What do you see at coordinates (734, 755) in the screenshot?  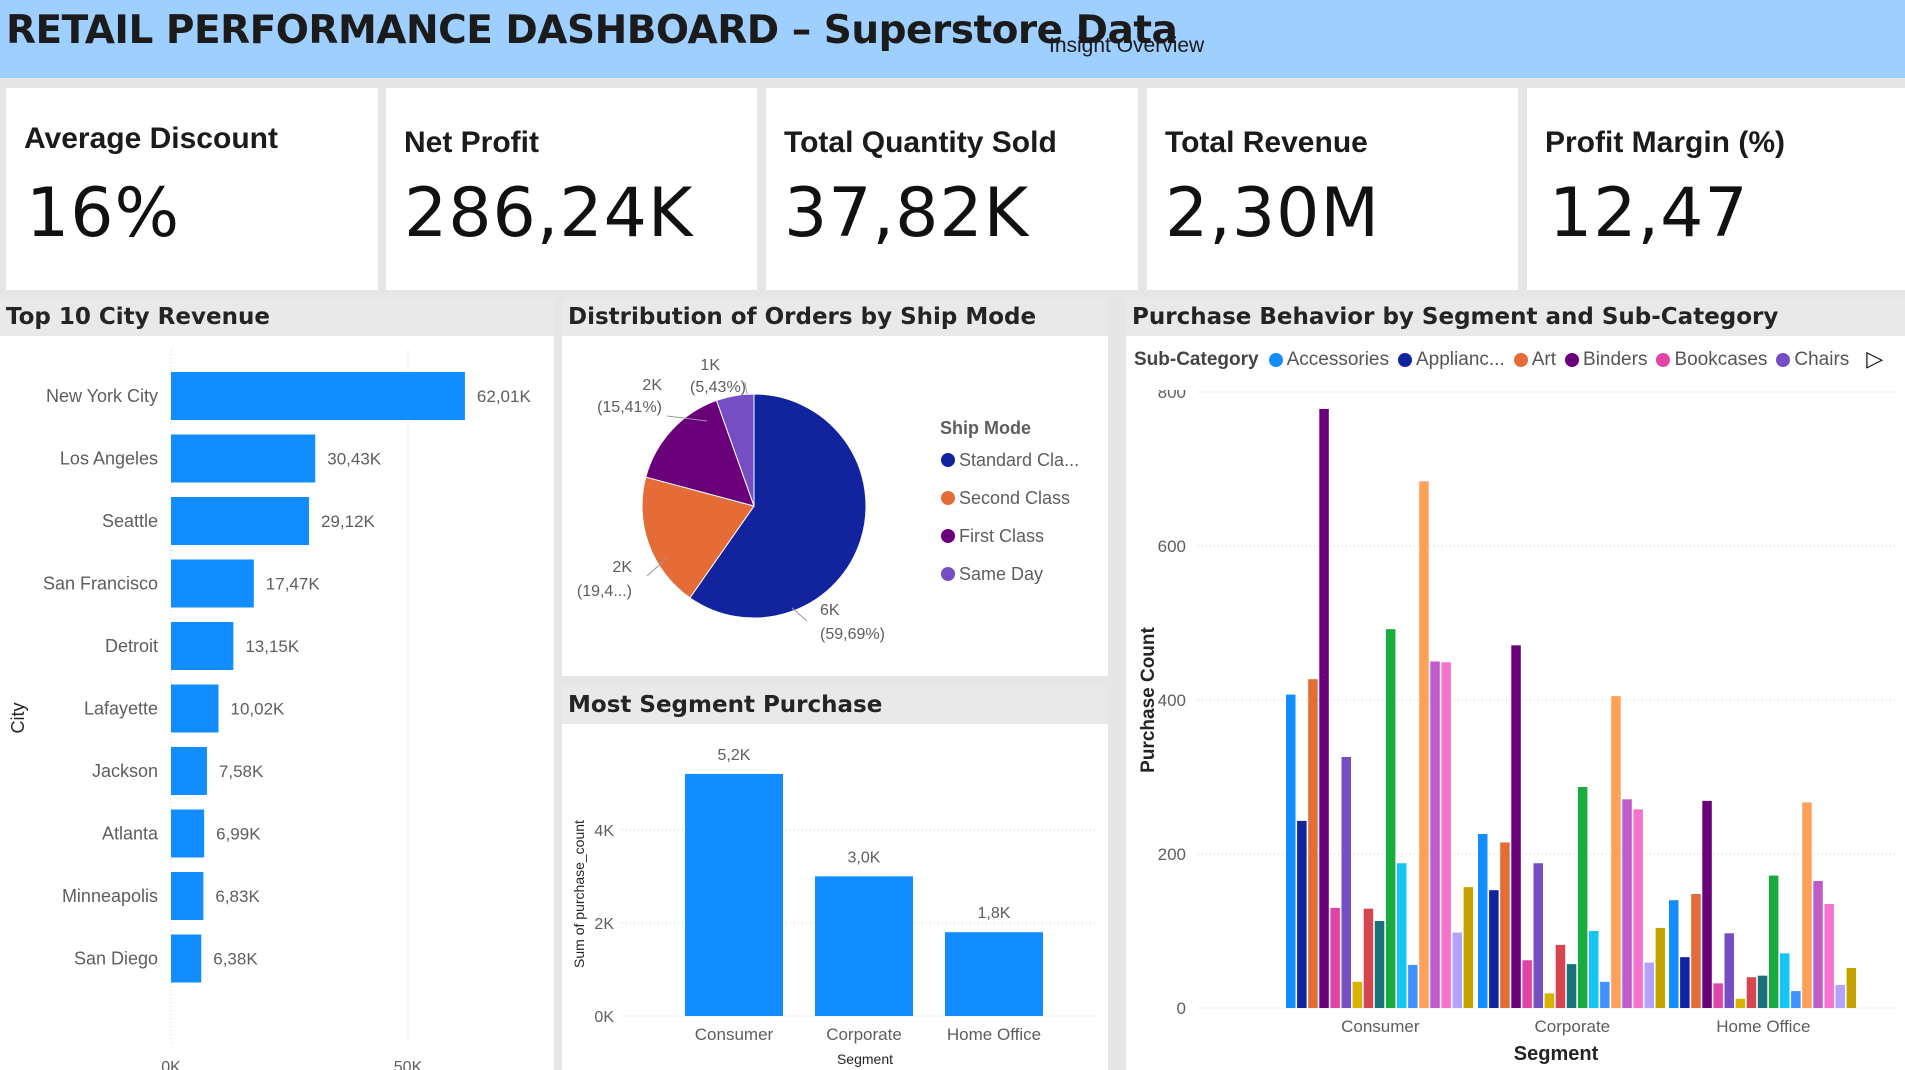 I see `bar-data-label: 5,2K` at bounding box center [734, 755].